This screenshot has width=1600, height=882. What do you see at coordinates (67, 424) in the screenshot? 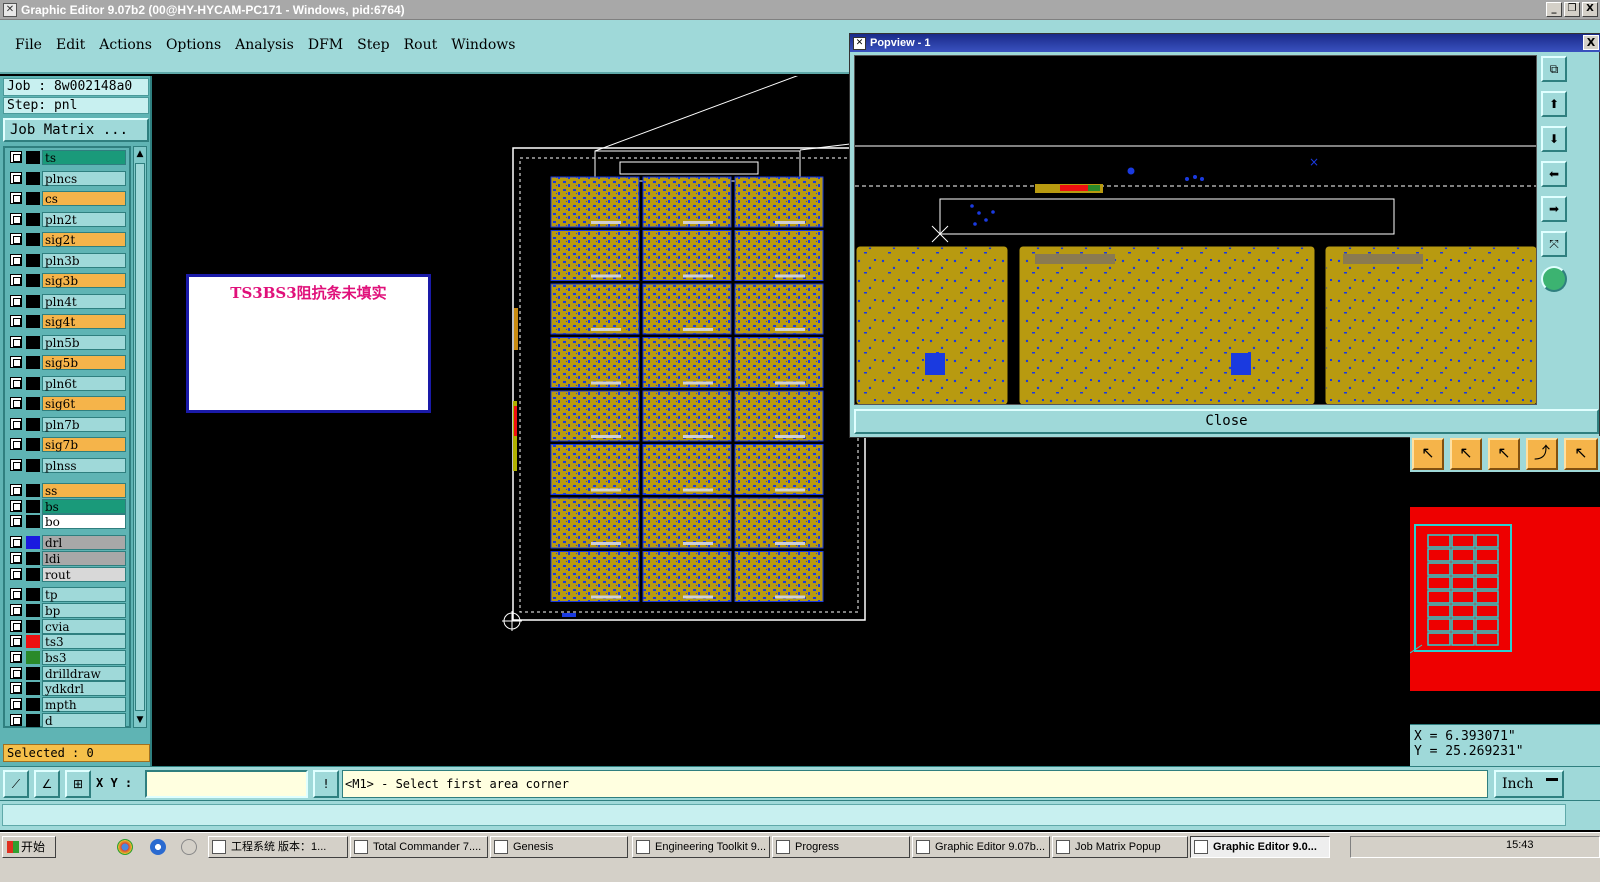
I see `layer-row-pln7b: pln7b` at bounding box center [67, 424].